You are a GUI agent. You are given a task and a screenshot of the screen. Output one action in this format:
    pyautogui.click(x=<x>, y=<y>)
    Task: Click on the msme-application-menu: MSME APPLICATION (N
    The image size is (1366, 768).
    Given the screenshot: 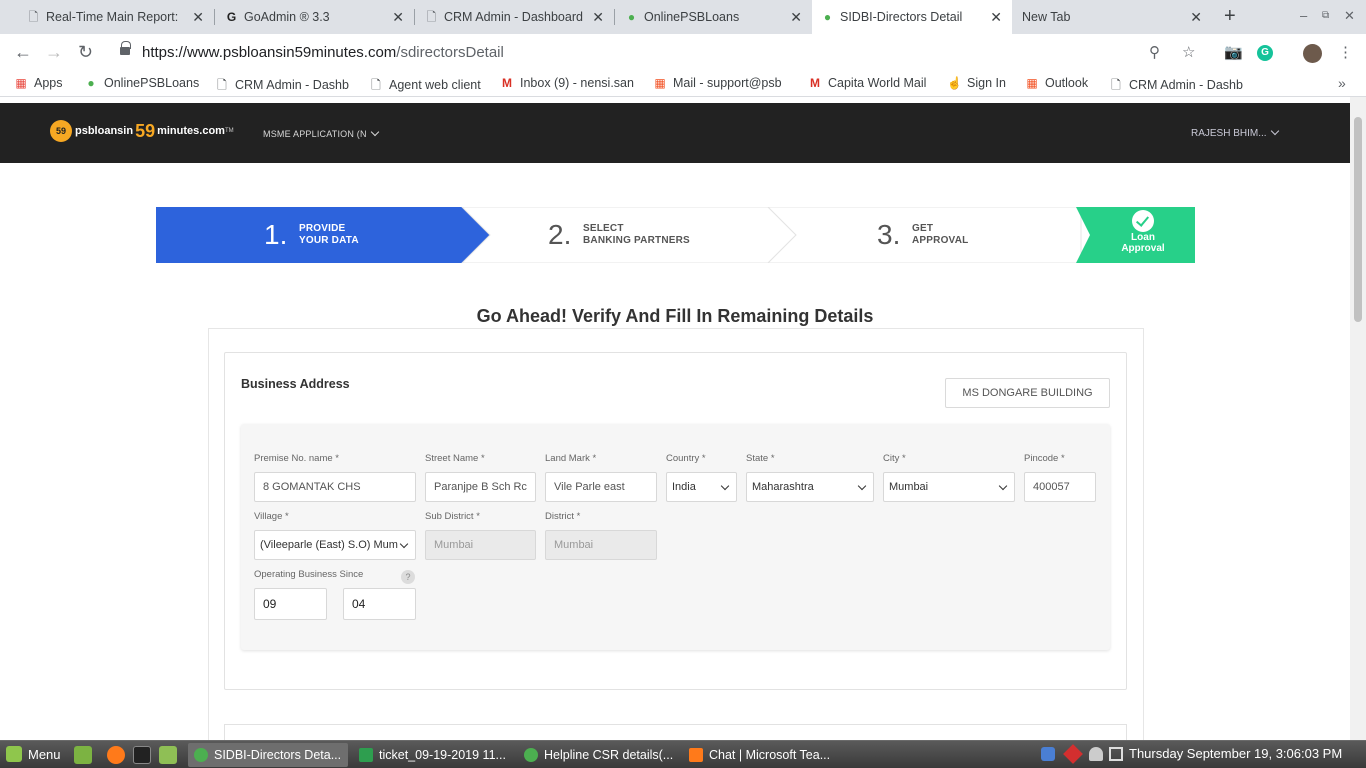 What is the action you would take?
    pyautogui.click(x=321, y=133)
    